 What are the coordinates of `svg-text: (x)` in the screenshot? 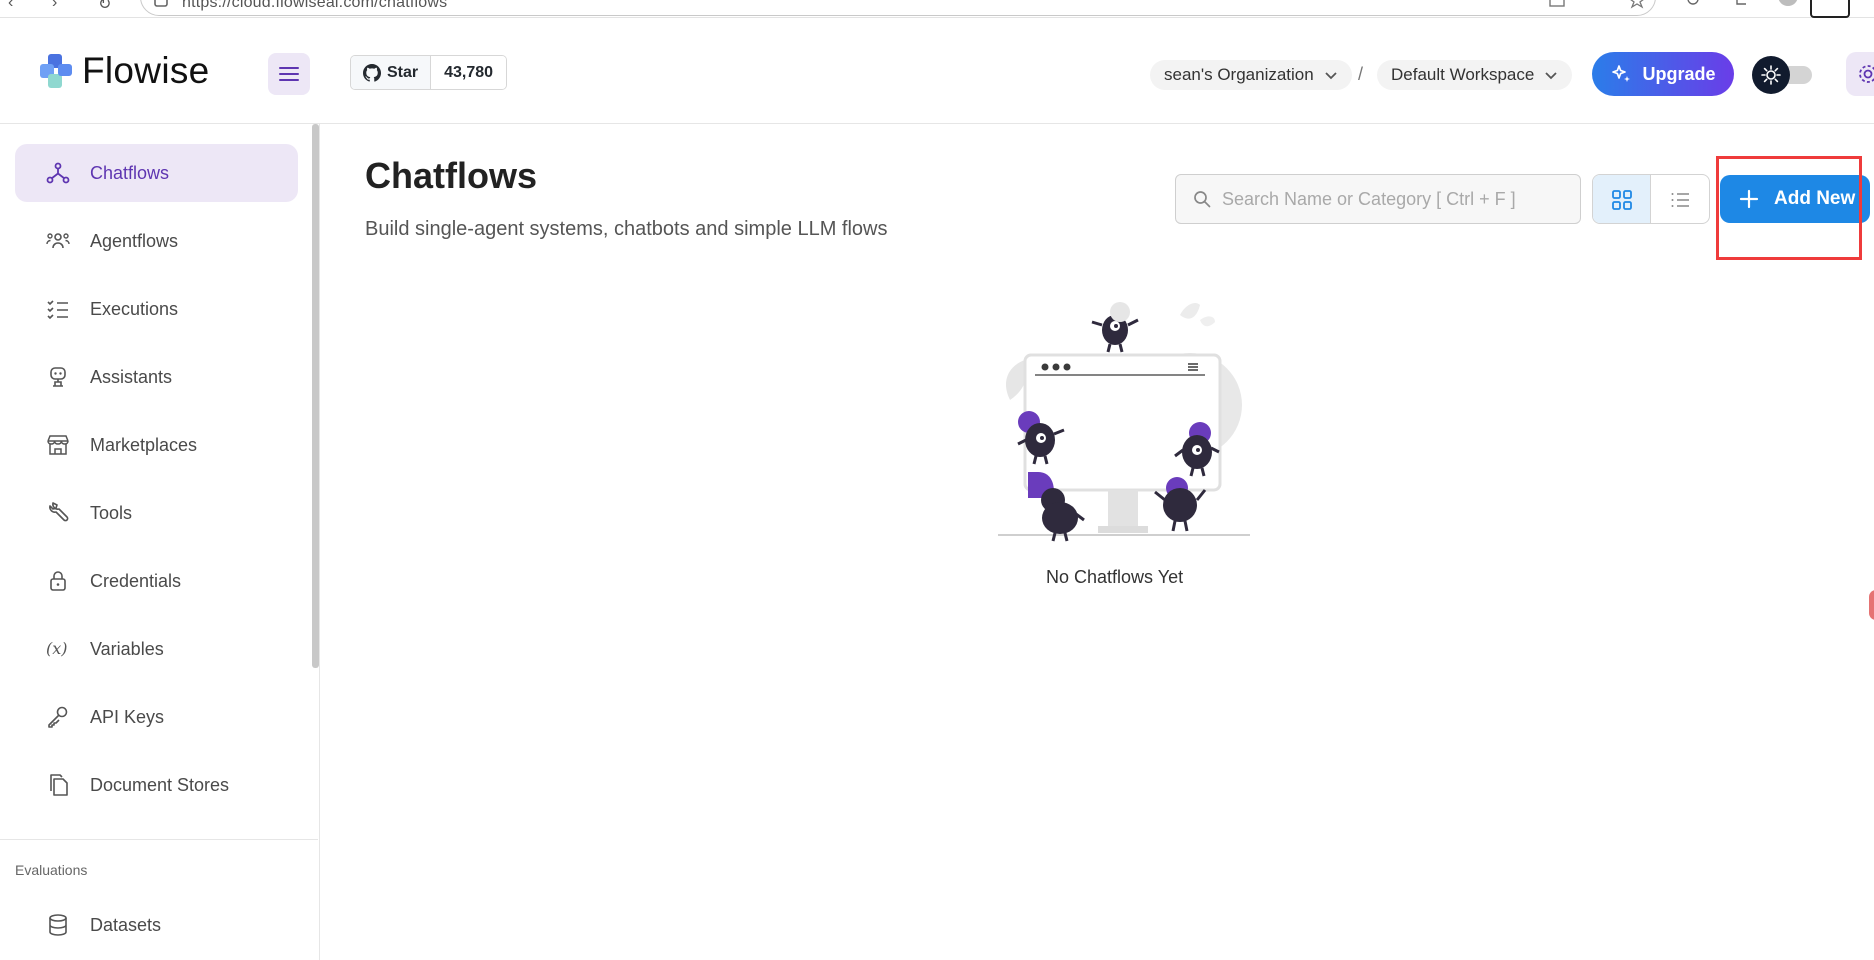 It's located at (57, 648).